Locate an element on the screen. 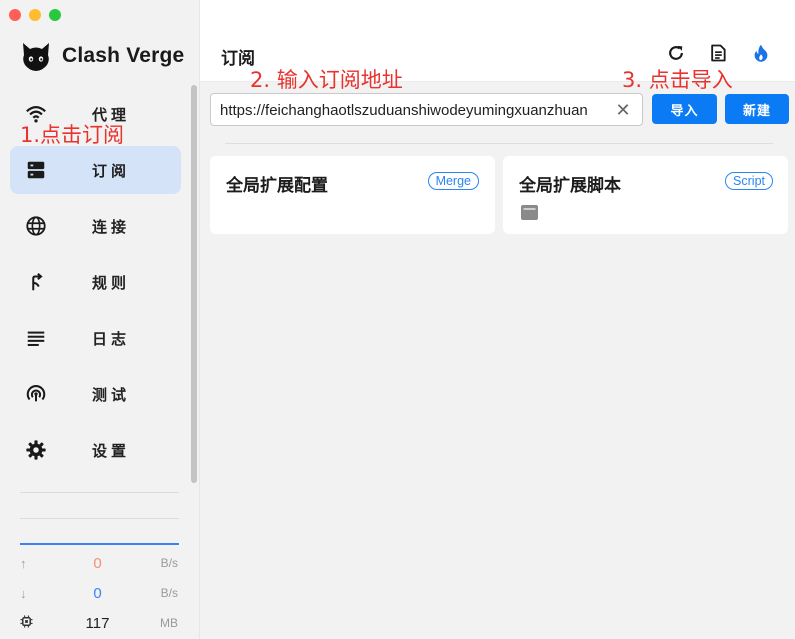  sidebar-item-label: 测试 is located at coordinates (111, 395).